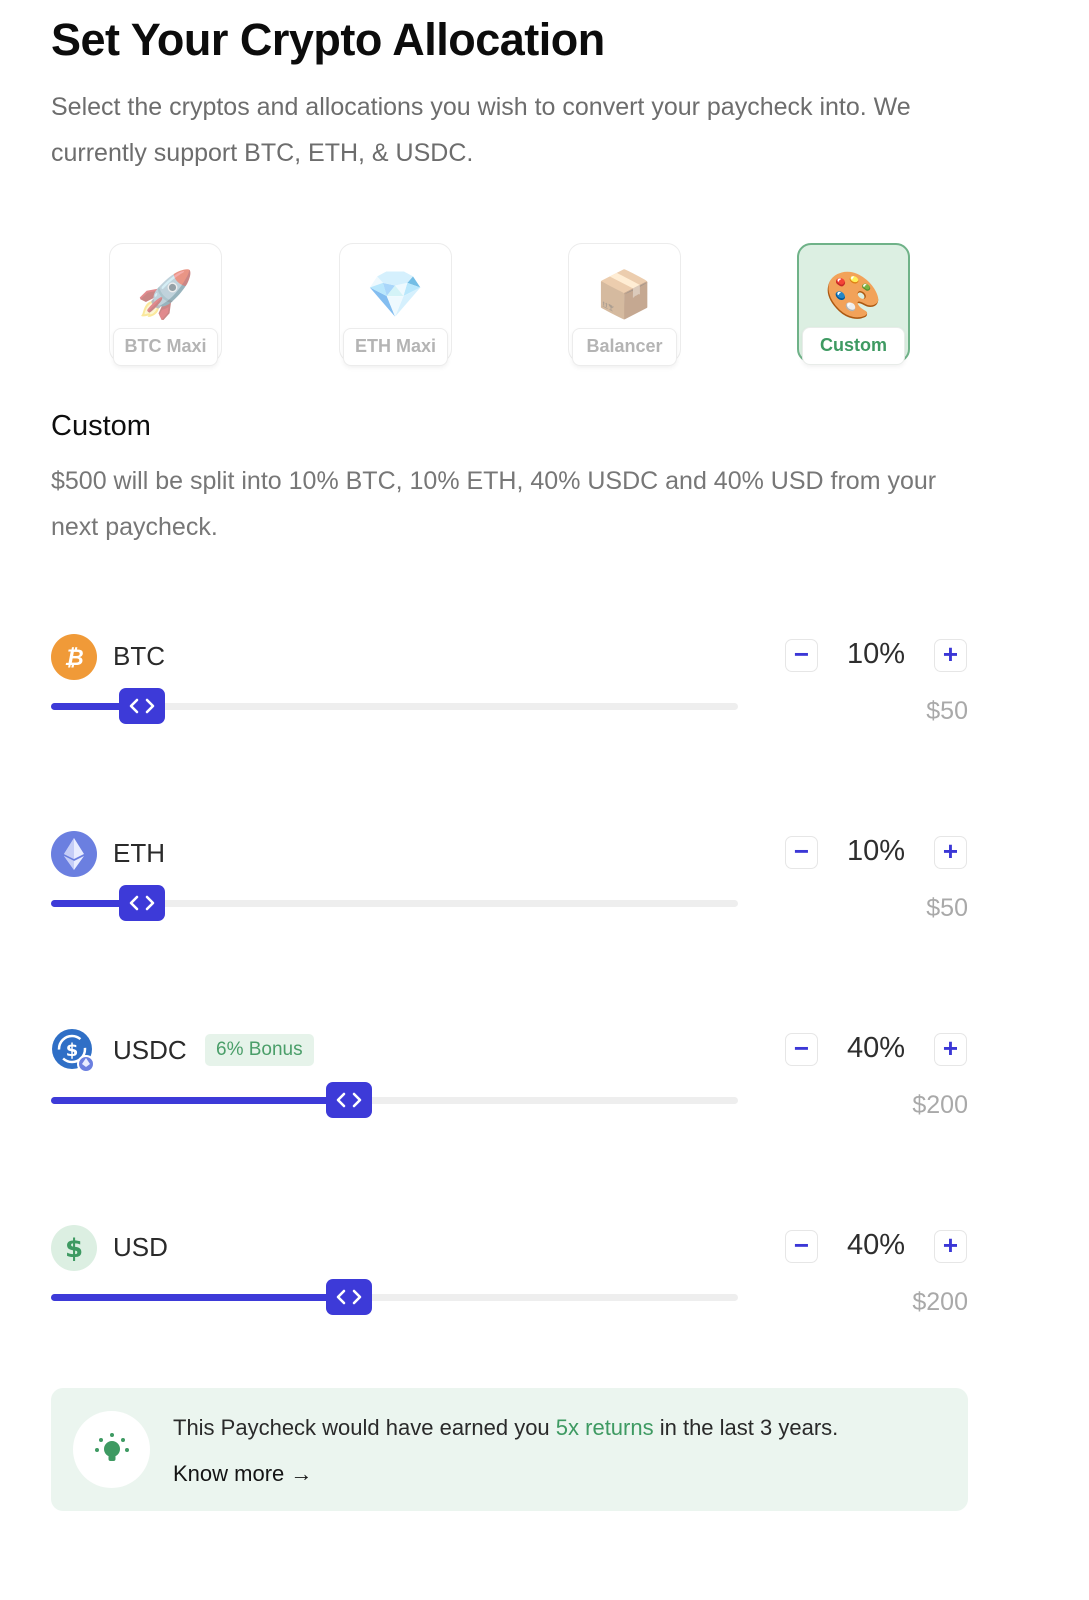 The height and width of the screenshot is (1600, 1089). I want to click on preset-custom: 🎨 Custom, so click(853, 304).